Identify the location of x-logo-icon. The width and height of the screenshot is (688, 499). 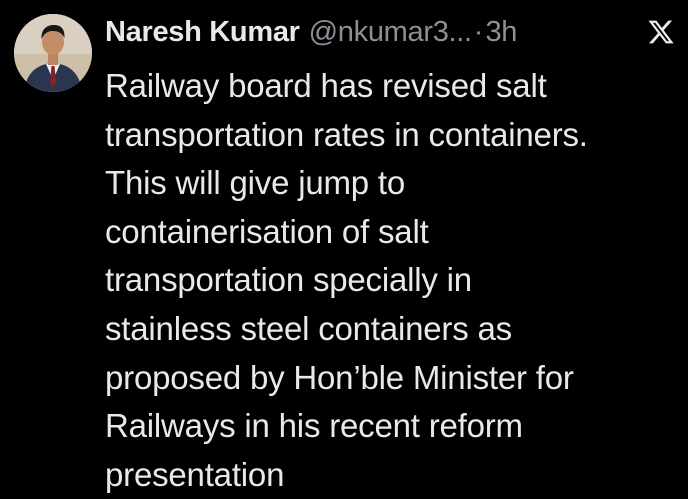
(661, 32).